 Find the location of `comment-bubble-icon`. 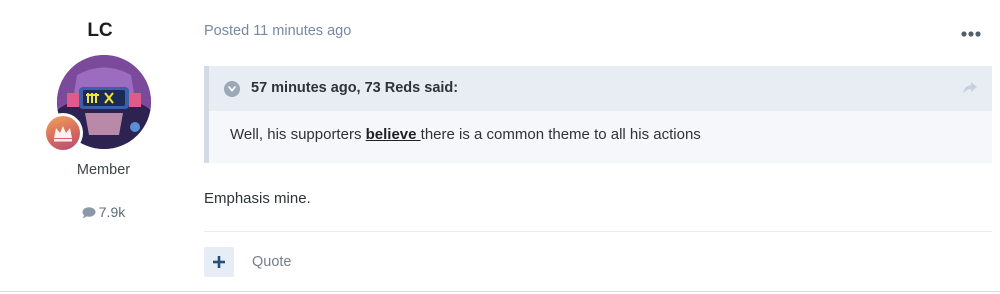

comment-bubble-icon is located at coordinates (89, 213).